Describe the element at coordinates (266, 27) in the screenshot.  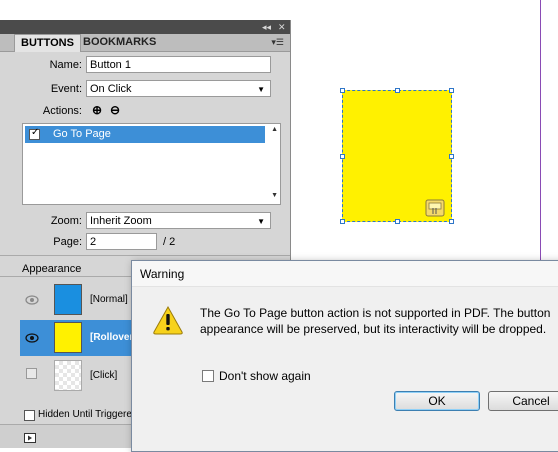
I see `collapse-icon: ◂◂` at that location.